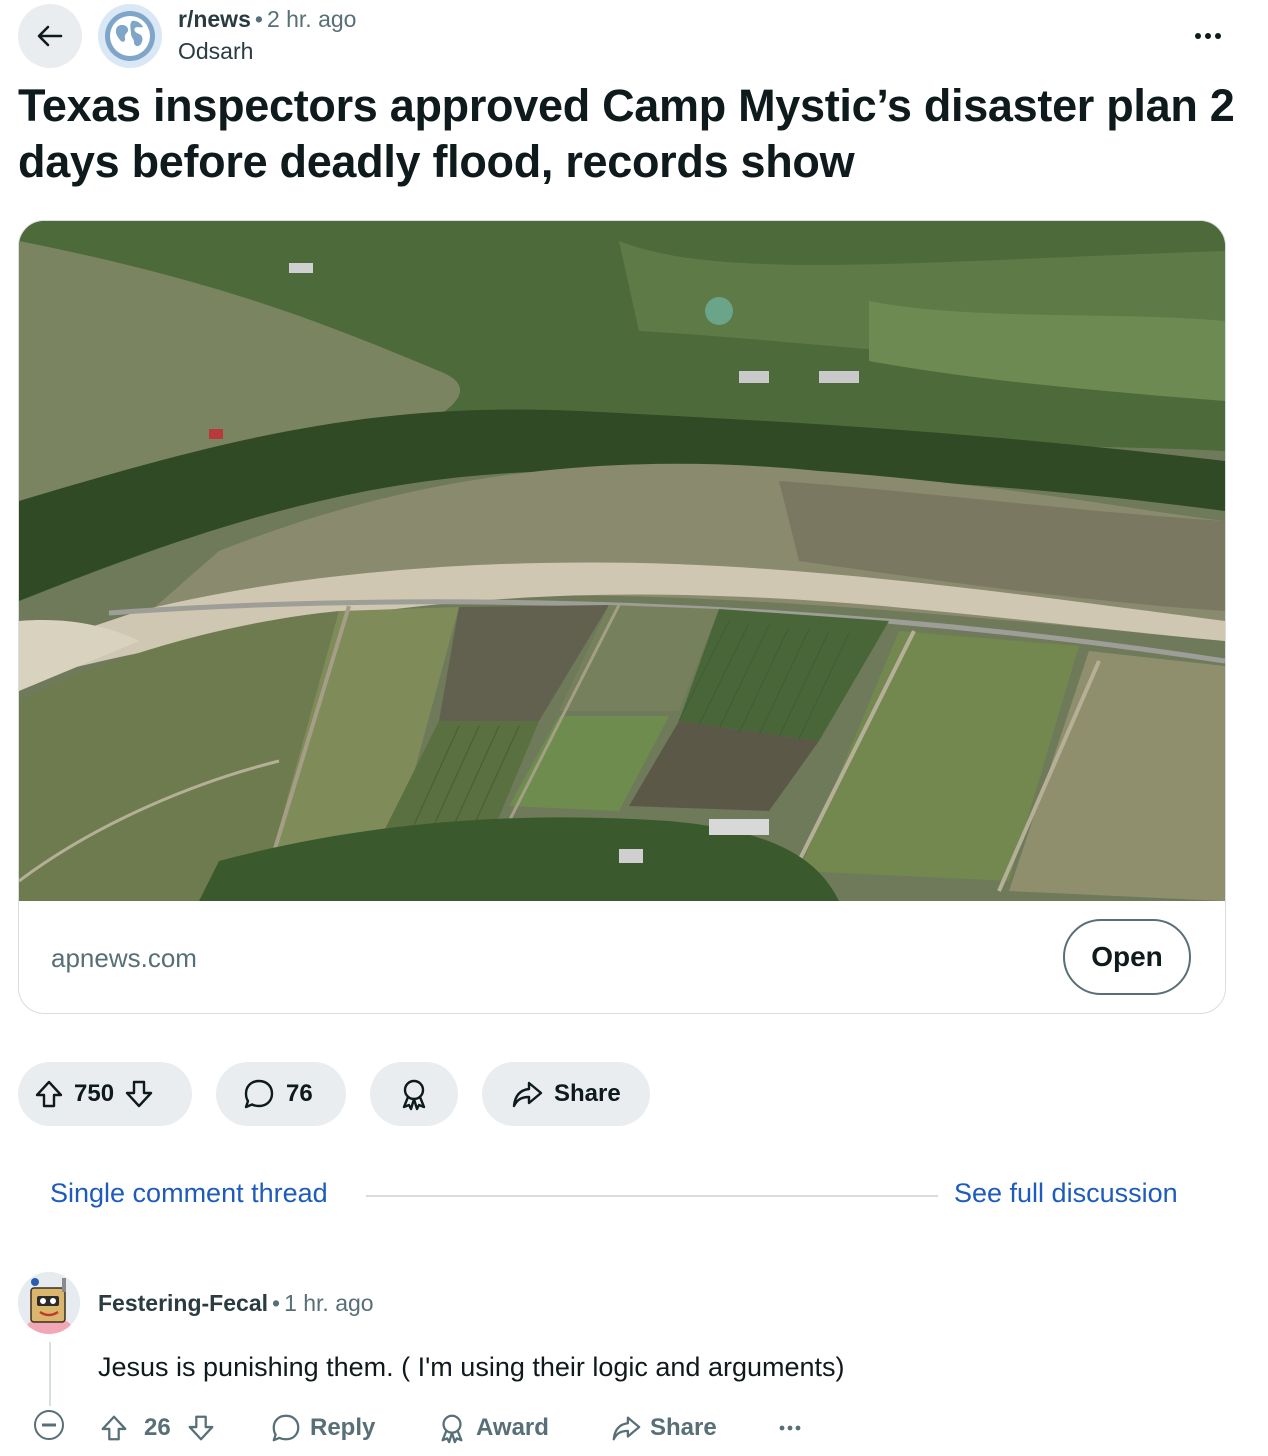  Describe the element at coordinates (281, 1094) in the screenshot. I see `comments-button: 76` at that location.